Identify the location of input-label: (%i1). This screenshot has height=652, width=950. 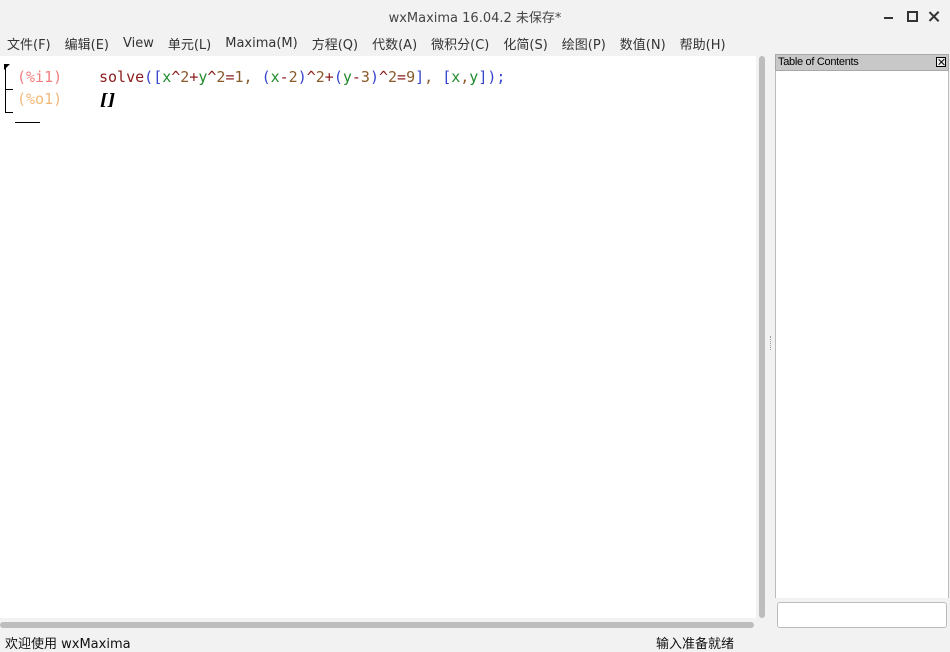
(40, 77).